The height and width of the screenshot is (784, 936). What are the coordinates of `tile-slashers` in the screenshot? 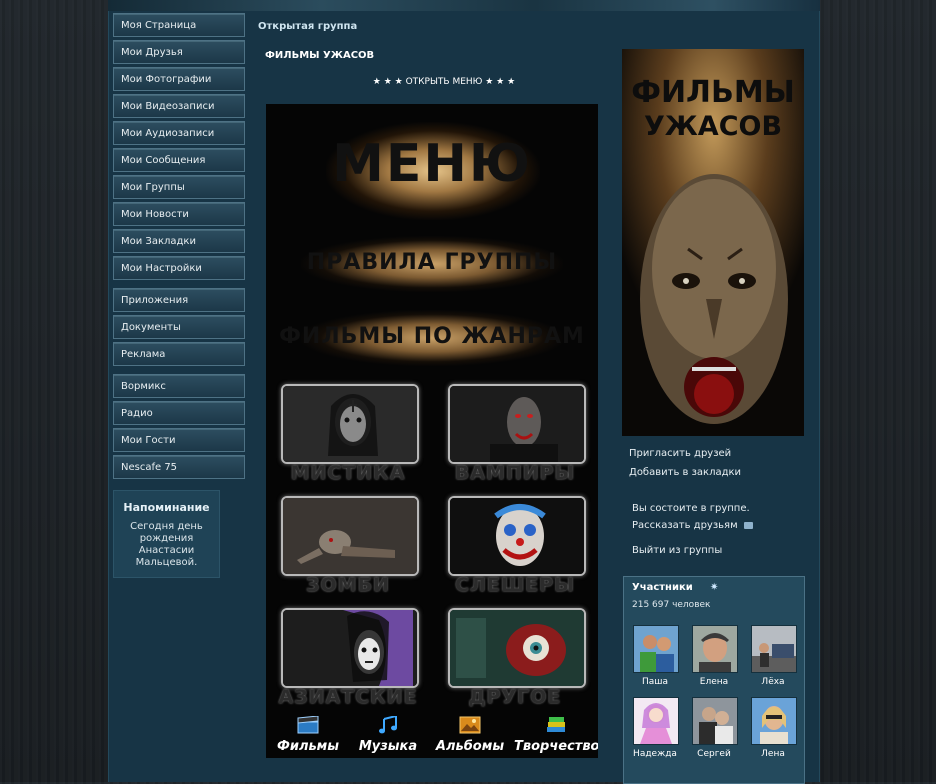 It's located at (517, 536).